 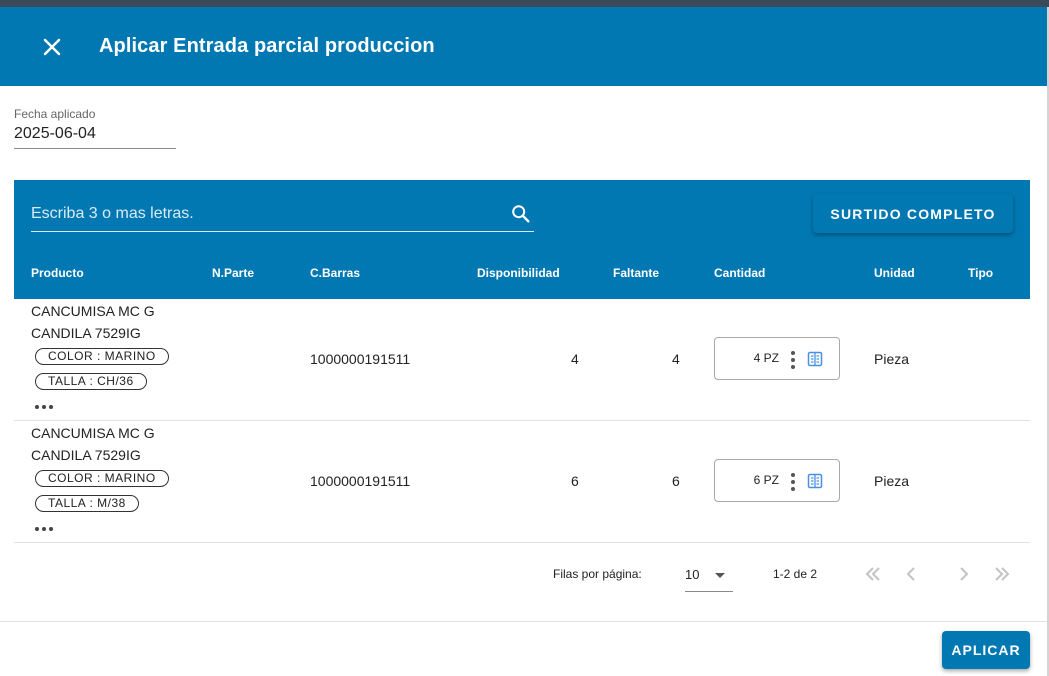 I want to click on next-page-icon, so click(x=964, y=574).